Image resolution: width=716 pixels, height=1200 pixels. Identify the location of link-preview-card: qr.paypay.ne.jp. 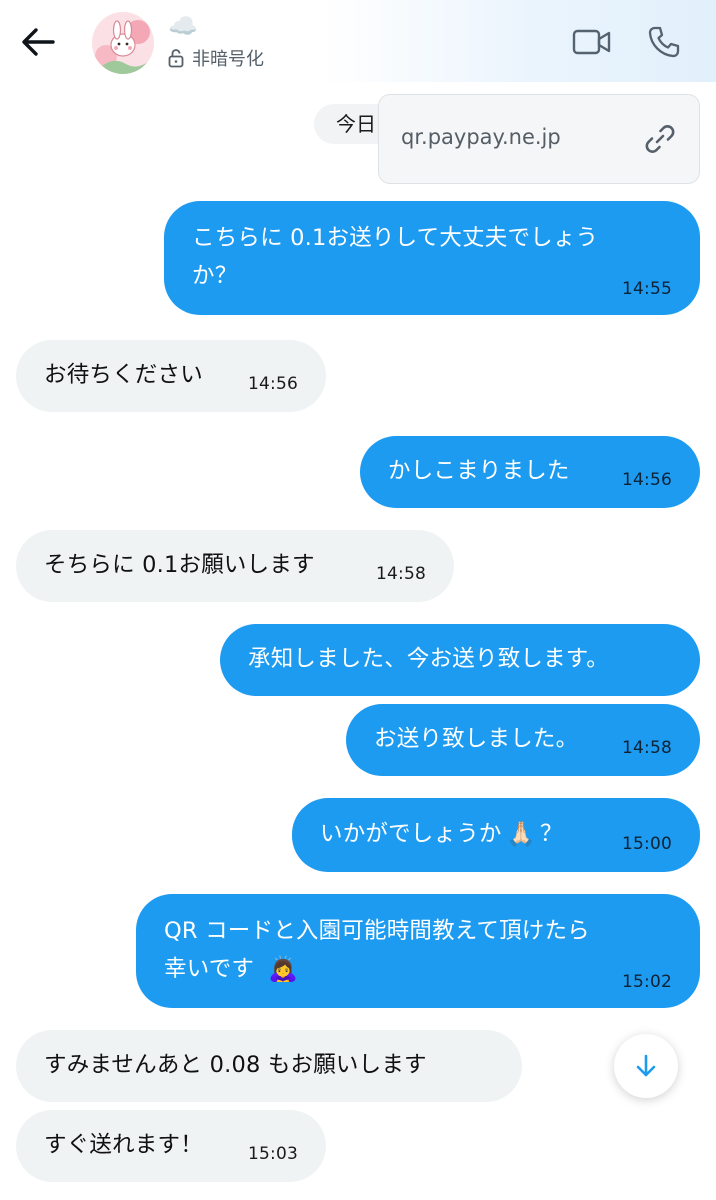
(539, 139).